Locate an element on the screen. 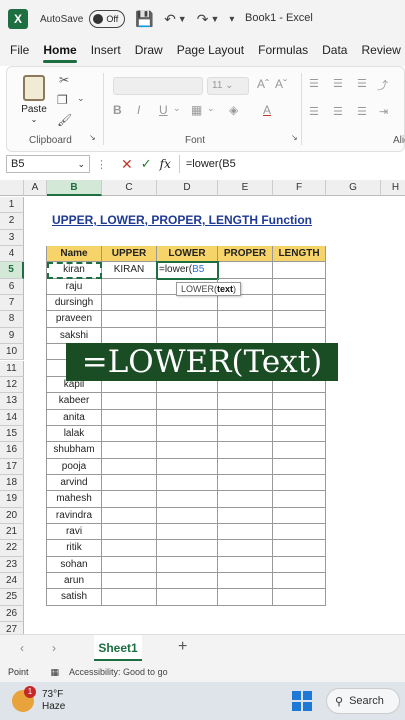  taskbar-search-button: ⚲ Search is located at coordinates (363, 701).